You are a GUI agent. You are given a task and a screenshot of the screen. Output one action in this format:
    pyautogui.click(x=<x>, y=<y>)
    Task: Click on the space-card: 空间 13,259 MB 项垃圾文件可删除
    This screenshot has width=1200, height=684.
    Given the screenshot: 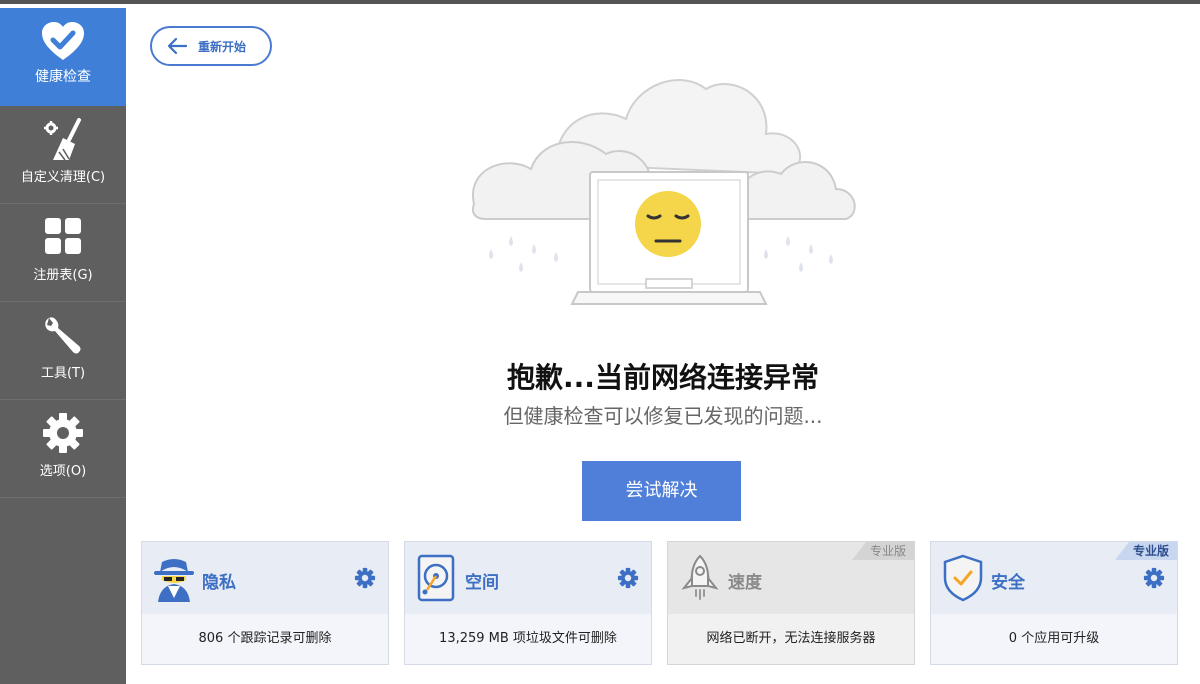 What is the action you would take?
    pyautogui.click(x=528, y=603)
    